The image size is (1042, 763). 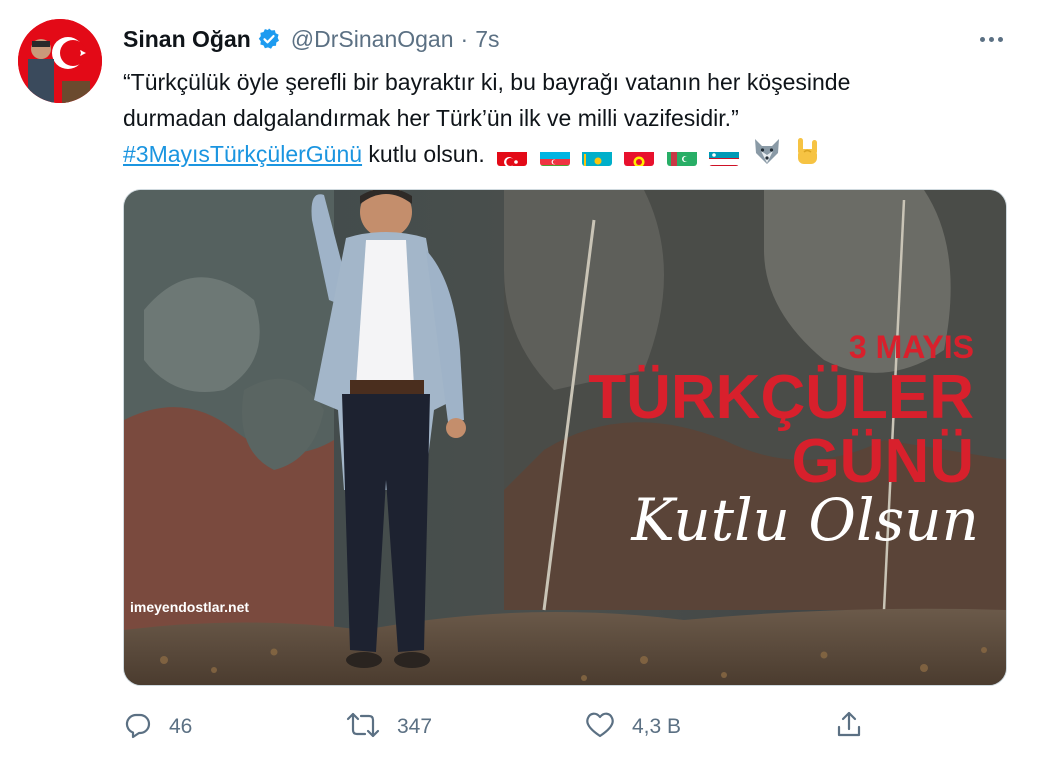 What do you see at coordinates (388, 727) in the screenshot?
I see `retweet-button: 347` at bounding box center [388, 727].